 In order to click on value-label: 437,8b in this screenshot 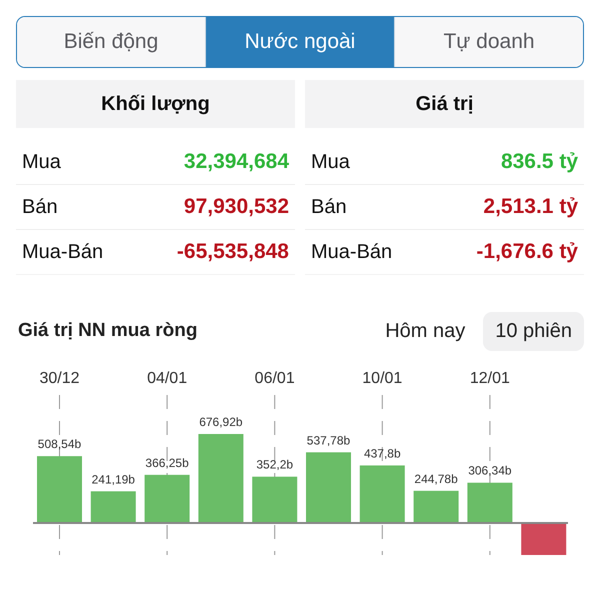, I will do `click(382, 453)`.